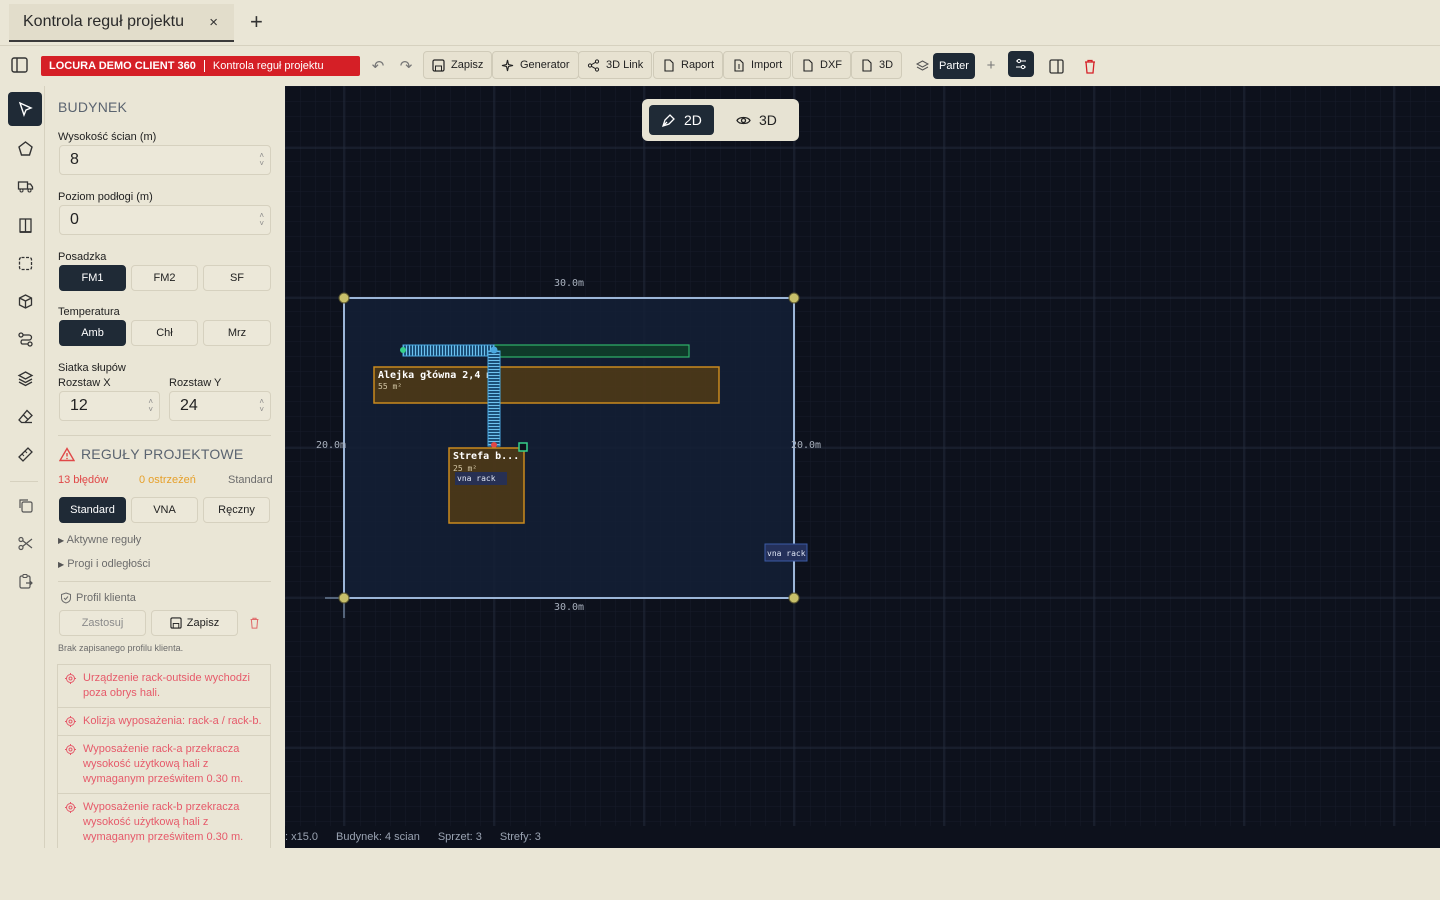 The image size is (1440, 900). What do you see at coordinates (164, 333) in the screenshot?
I see `temperature-option-chl: Chł` at bounding box center [164, 333].